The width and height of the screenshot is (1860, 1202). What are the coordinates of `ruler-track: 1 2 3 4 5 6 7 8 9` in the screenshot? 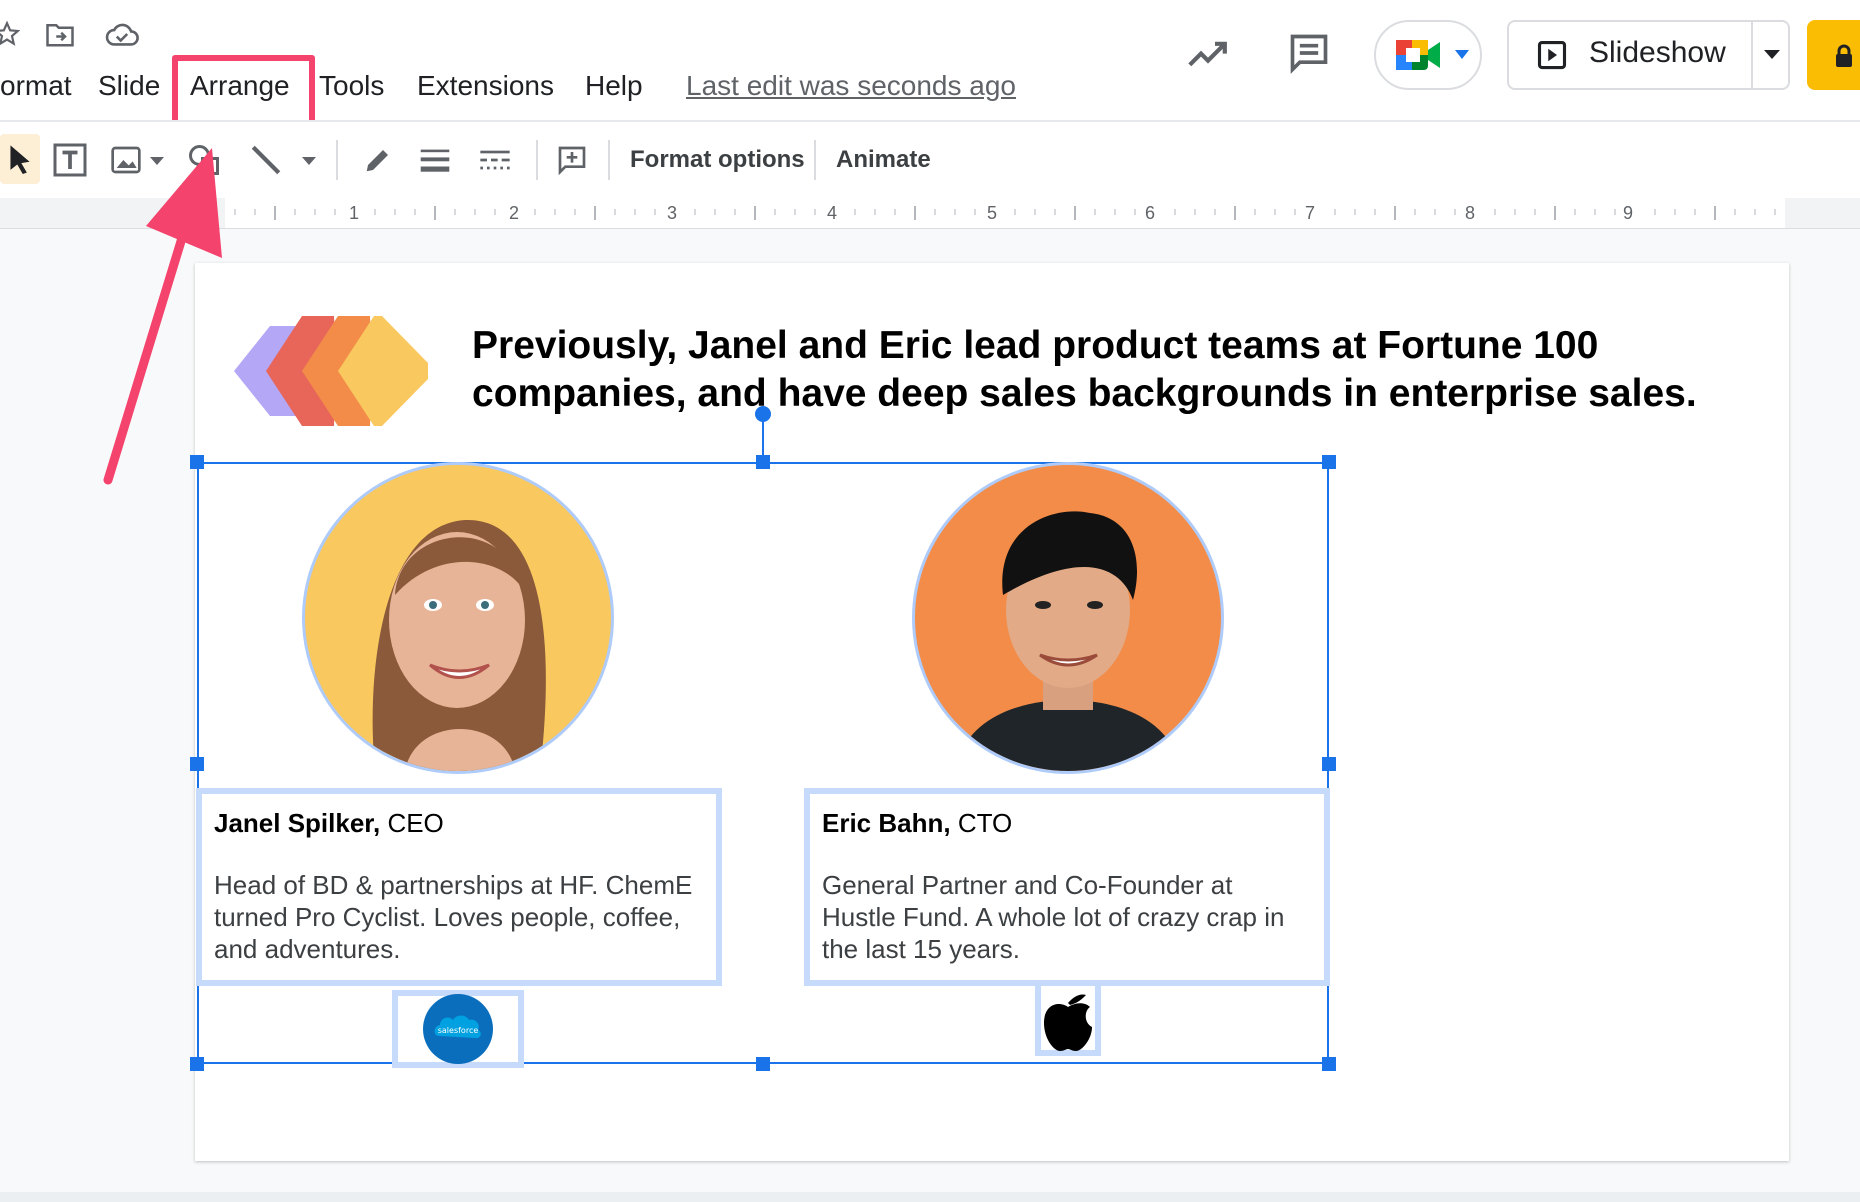 It's located at (1005, 213).